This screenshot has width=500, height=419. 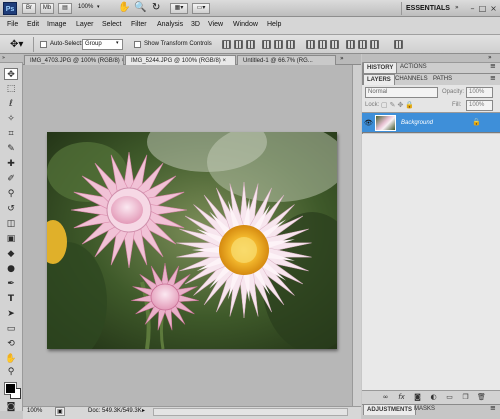 What do you see at coordinates (65, 8) in the screenshot?
I see `view-extras-button: ▤` at bounding box center [65, 8].